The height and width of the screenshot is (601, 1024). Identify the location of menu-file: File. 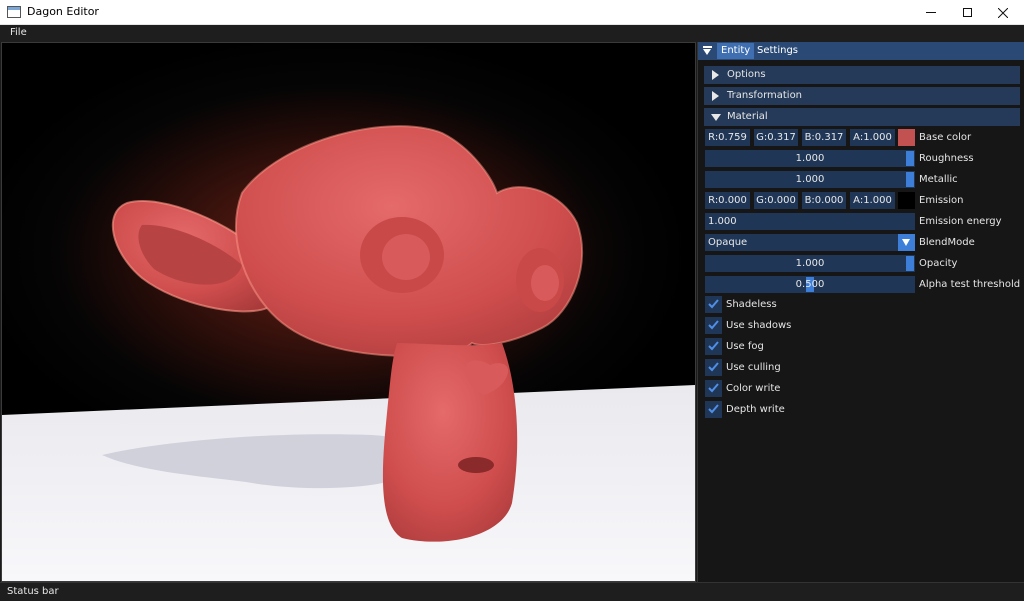
(18, 32).